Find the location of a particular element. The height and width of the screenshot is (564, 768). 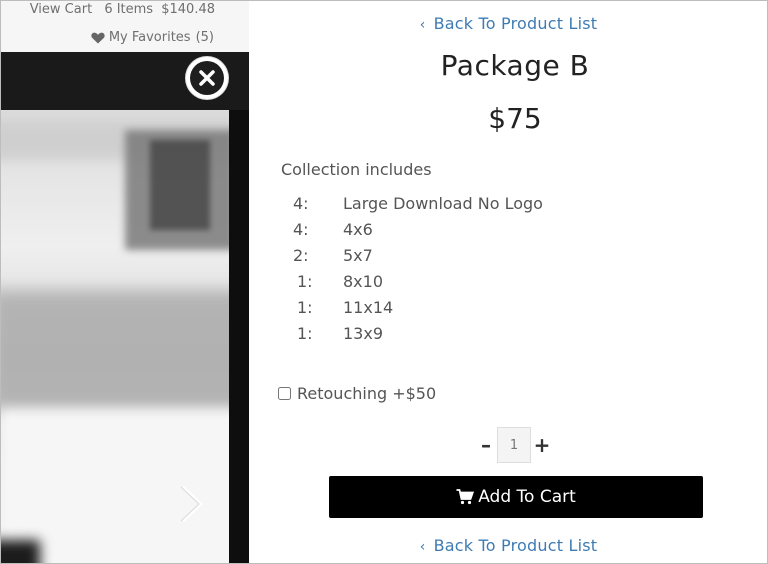

item-name: 13x9 is located at coordinates (363, 333).